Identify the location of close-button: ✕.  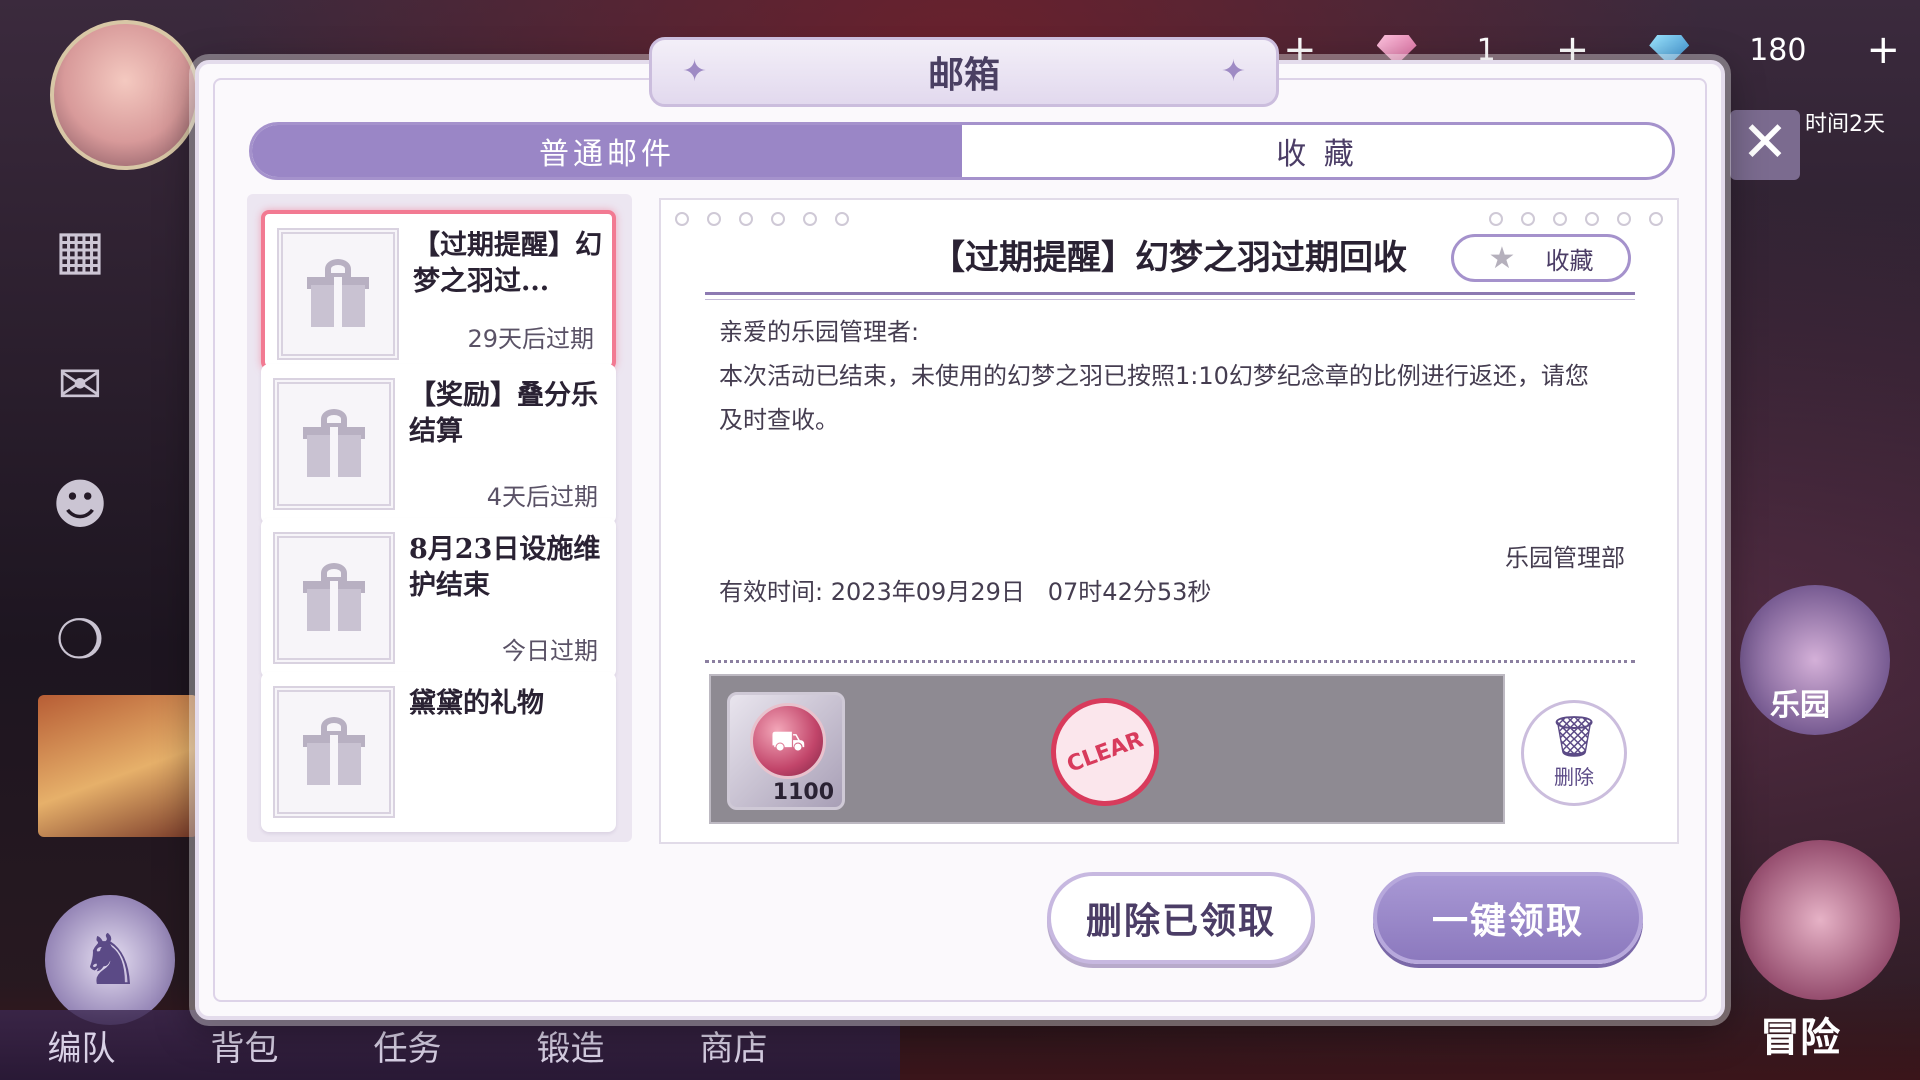
(1765, 145).